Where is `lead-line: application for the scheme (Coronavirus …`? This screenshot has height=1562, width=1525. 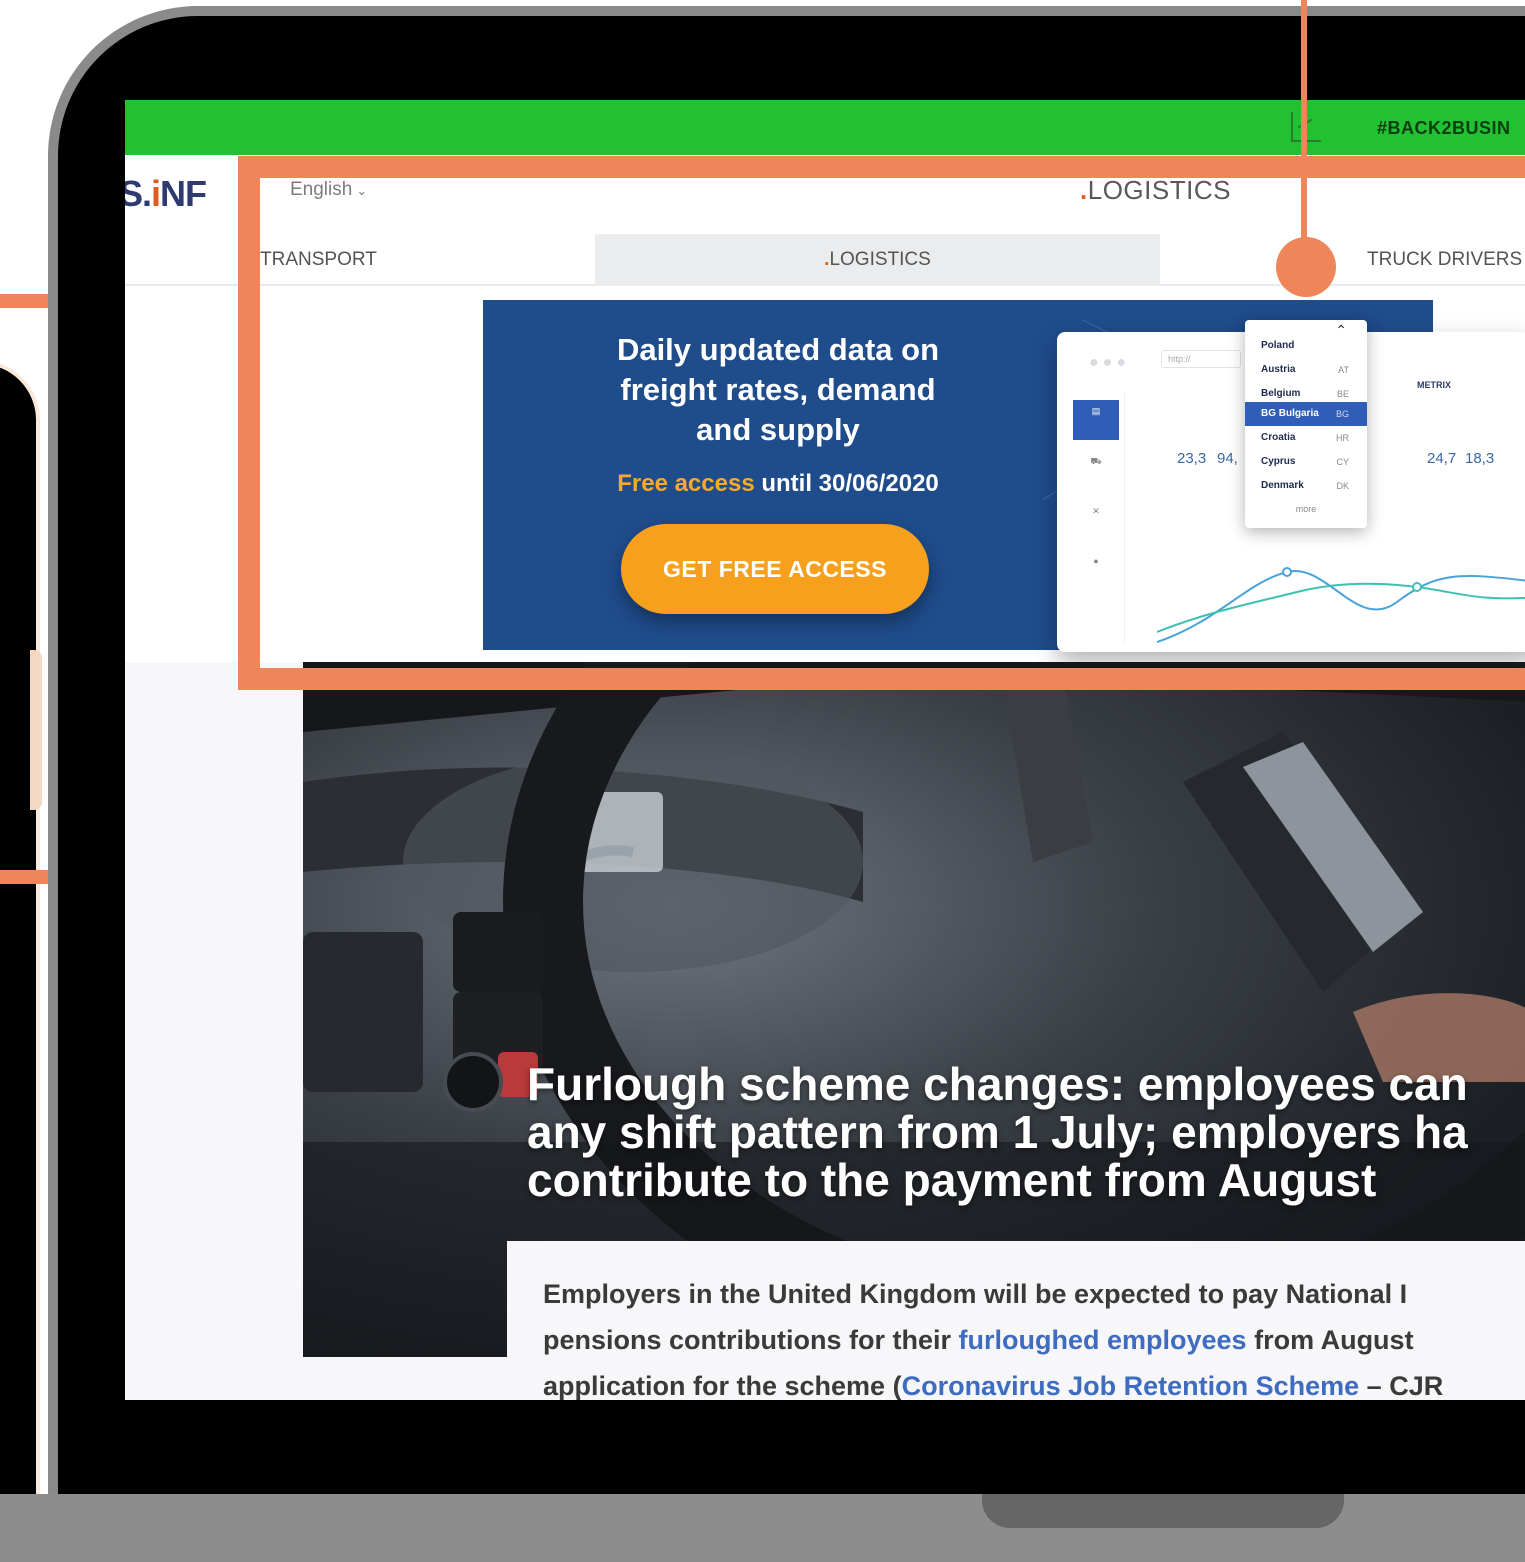
lead-line: application for the scheme (Coronavirus … is located at coordinates (993, 1385).